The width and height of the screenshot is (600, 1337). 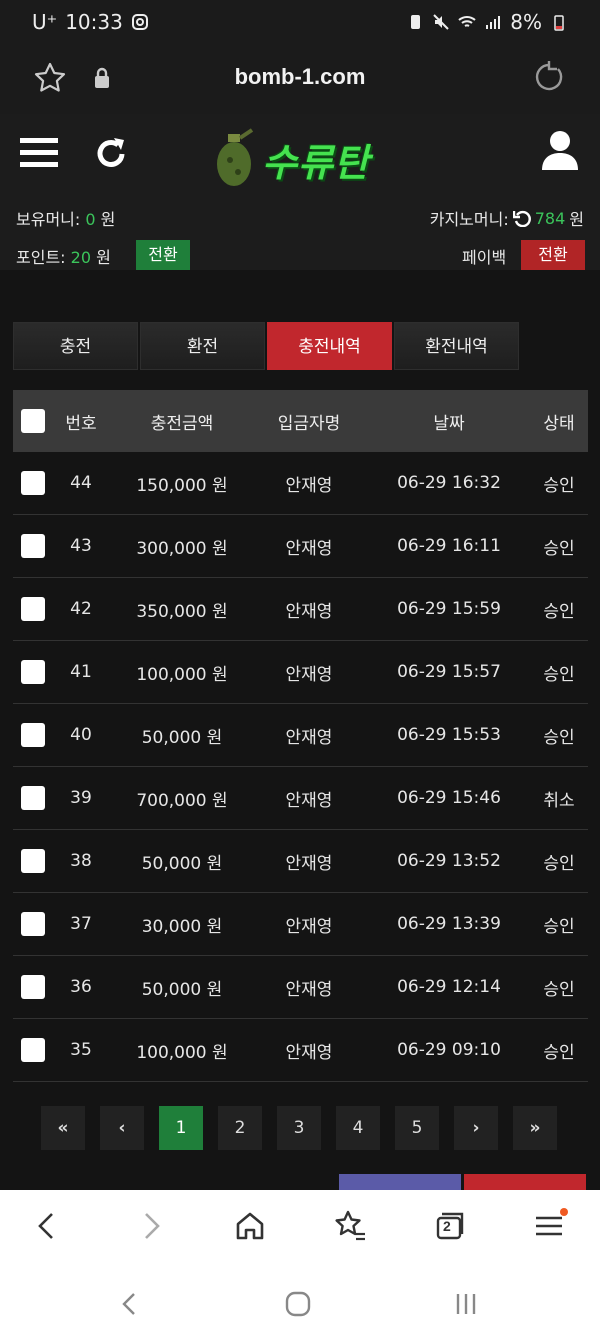 What do you see at coordinates (449, 609) in the screenshot?
I see `row-date: 06-29 15:59` at bounding box center [449, 609].